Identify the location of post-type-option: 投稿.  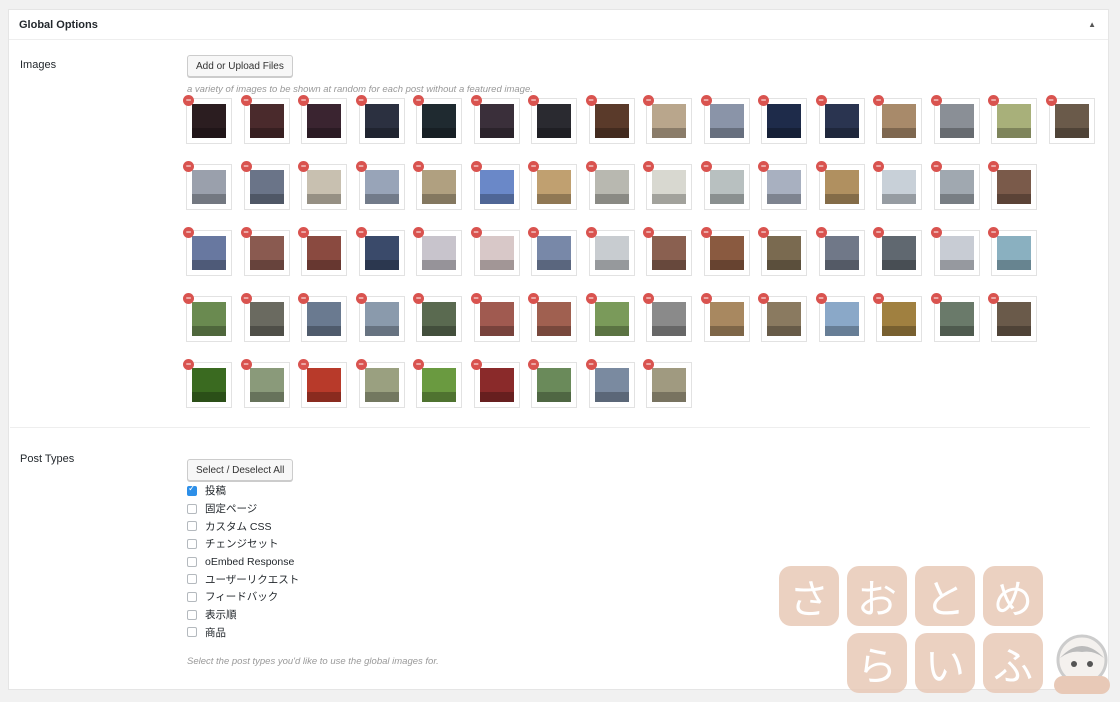
(243, 491).